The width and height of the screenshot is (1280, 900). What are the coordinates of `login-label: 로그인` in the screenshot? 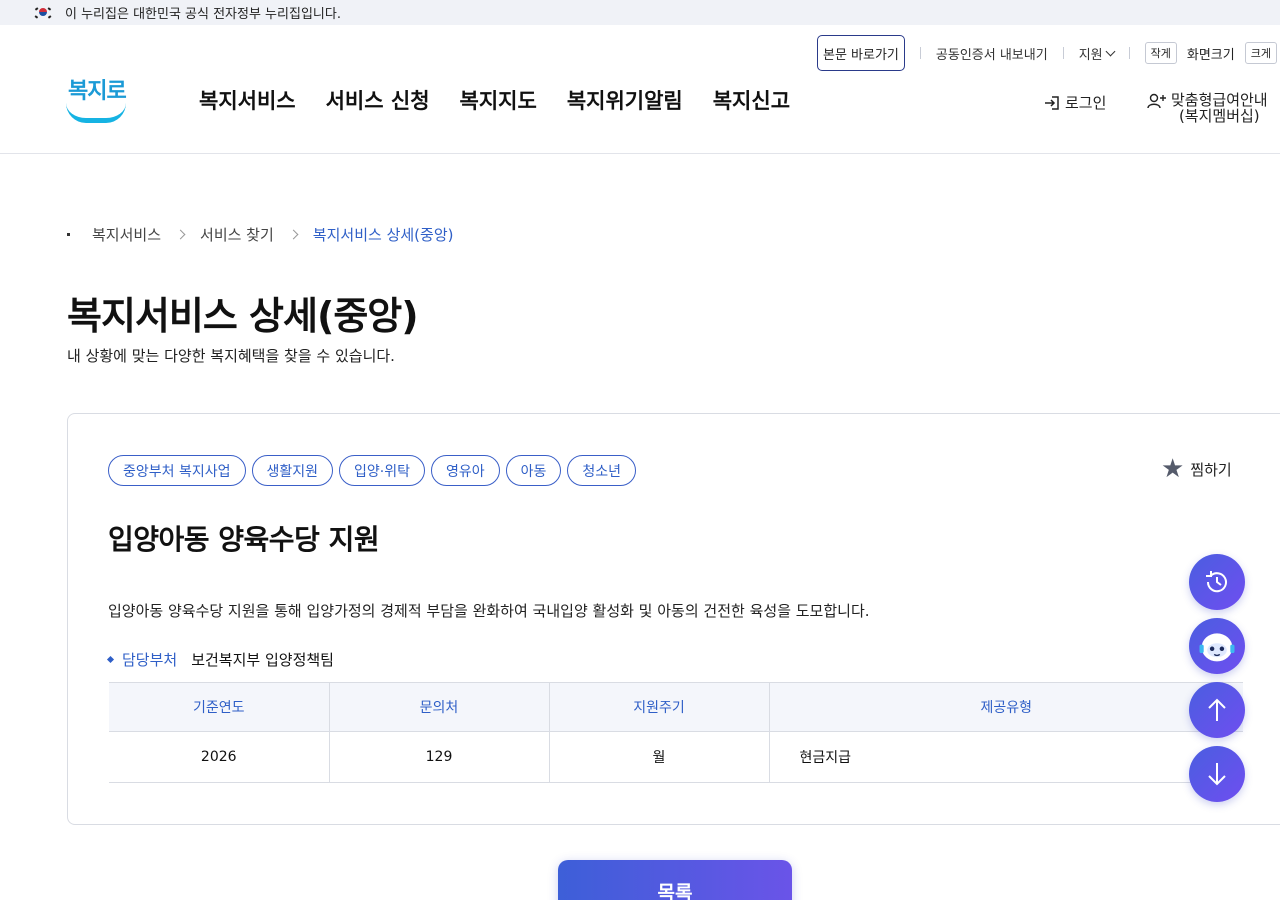 It's located at (1086, 103).